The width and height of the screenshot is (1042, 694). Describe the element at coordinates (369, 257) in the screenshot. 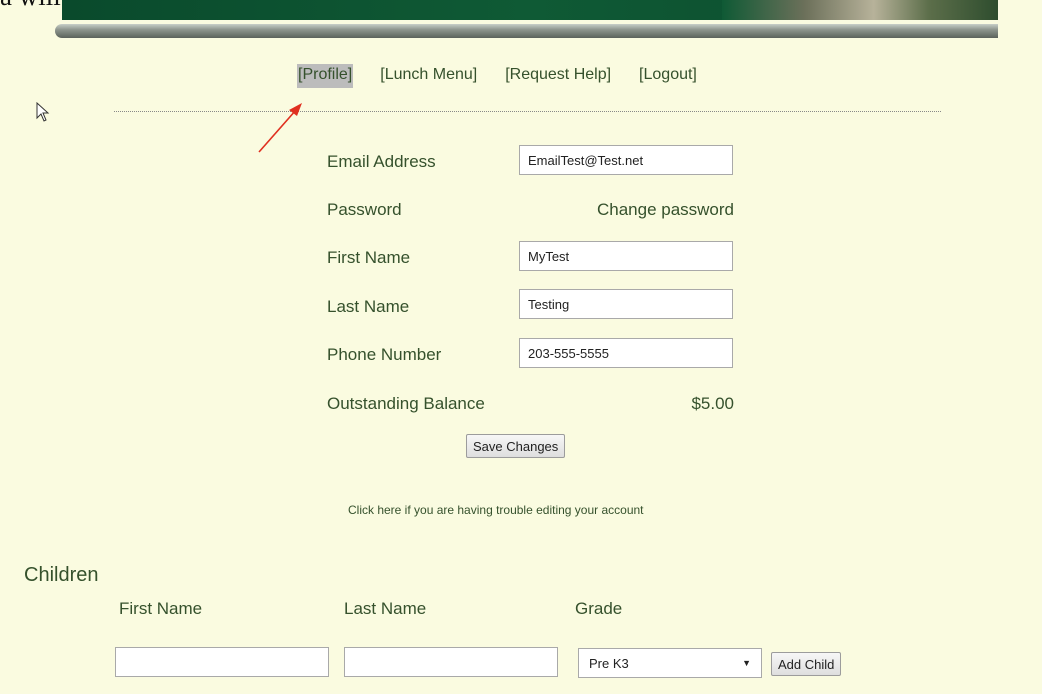

I see `first-name-label: First Name` at that location.